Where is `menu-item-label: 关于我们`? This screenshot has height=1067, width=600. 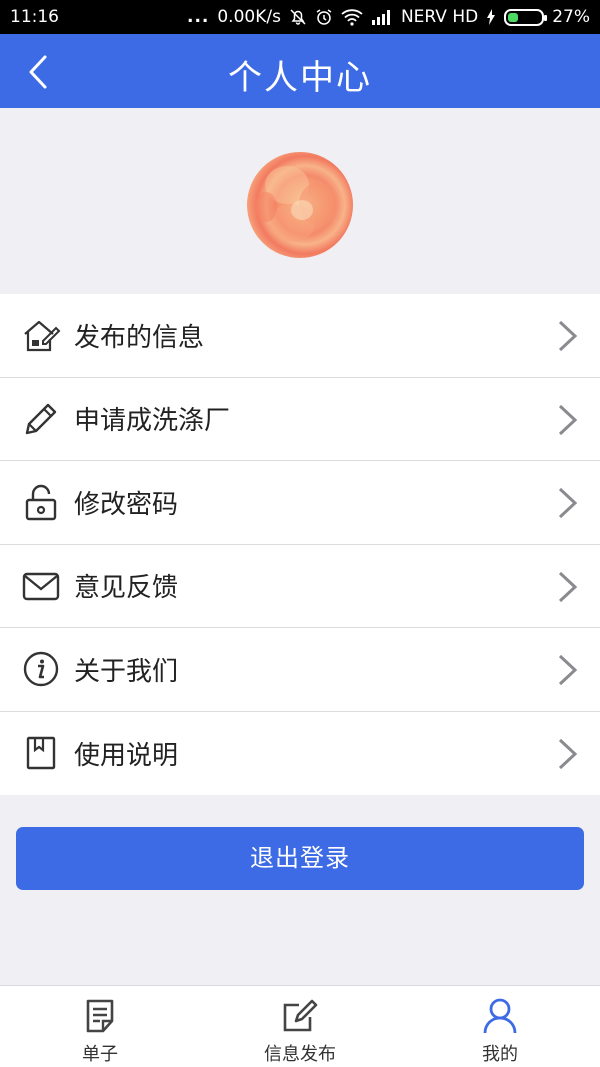
menu-item-label: 关于我们 is located at coordinates (126, 671).